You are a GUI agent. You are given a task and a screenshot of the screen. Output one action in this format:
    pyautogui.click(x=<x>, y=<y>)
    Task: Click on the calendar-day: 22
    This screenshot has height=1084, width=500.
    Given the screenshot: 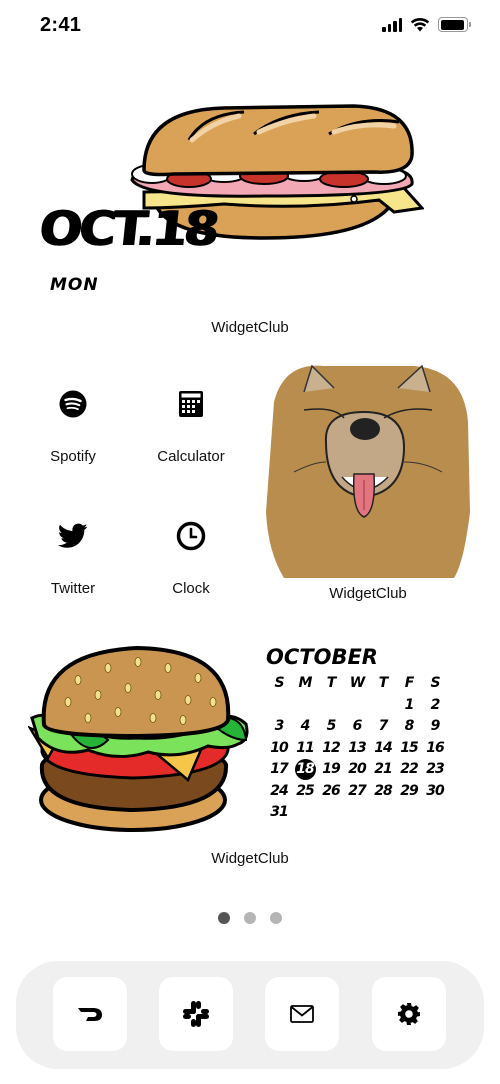 What is the action you would take?
    pyautogui.click(x=409, y=769)
    